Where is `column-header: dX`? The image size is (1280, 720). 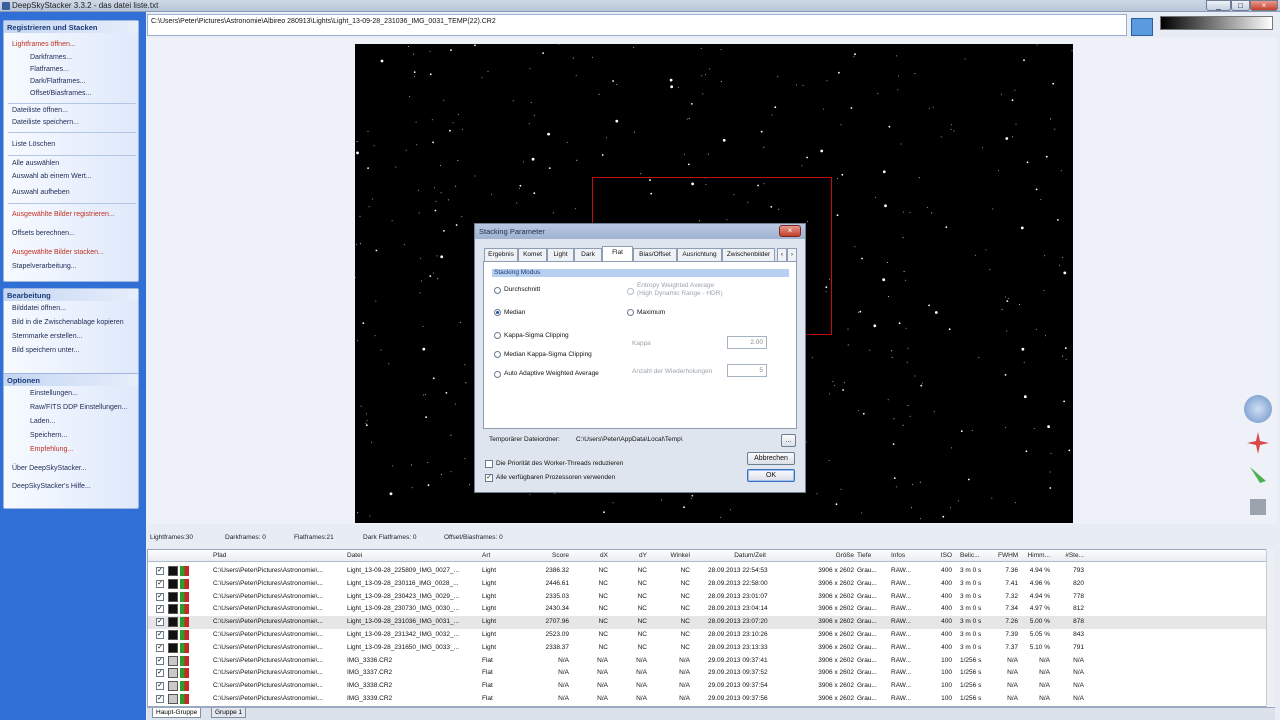
column-header: dX is located at coordinates (598, 555).